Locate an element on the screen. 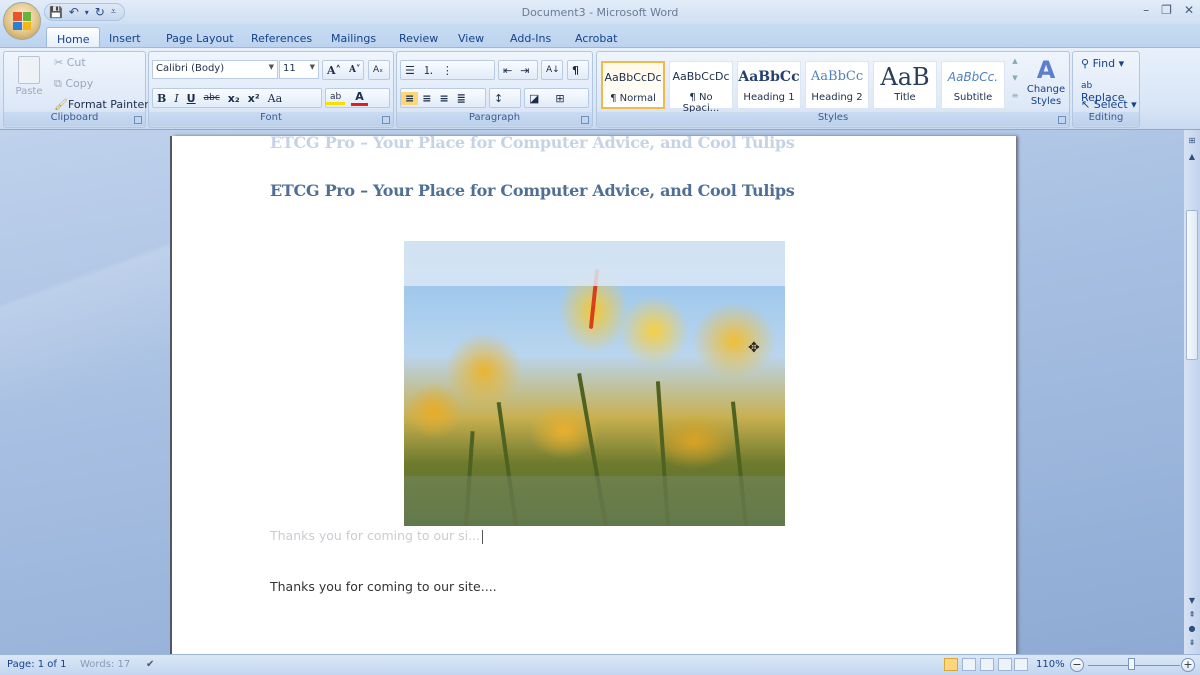 This screenshot has width=1200, height=675. styles-scroll-down-button: ▼ is located at coordinates (1015, 82).